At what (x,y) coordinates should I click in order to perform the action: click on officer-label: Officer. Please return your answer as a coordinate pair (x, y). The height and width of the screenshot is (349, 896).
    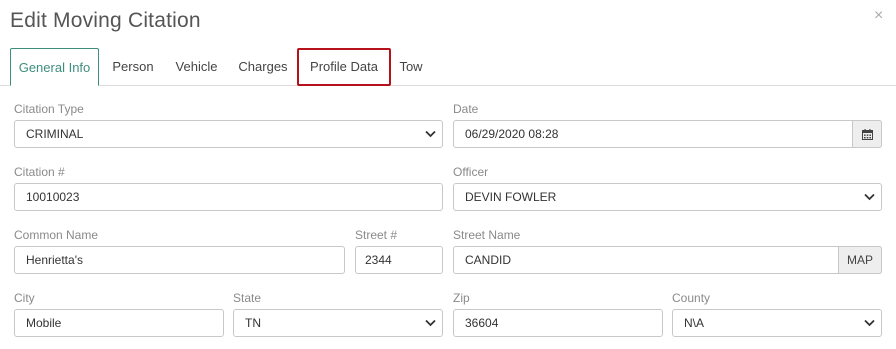
    Looking at the image, I should click on (471, 172).